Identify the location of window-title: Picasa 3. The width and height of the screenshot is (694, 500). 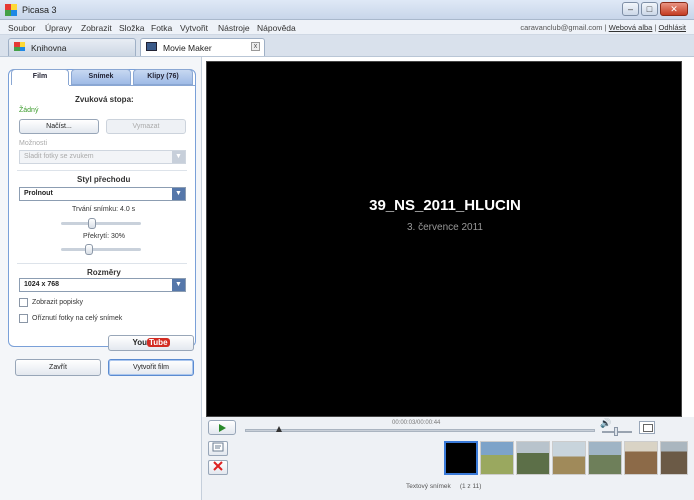
(39, 10).